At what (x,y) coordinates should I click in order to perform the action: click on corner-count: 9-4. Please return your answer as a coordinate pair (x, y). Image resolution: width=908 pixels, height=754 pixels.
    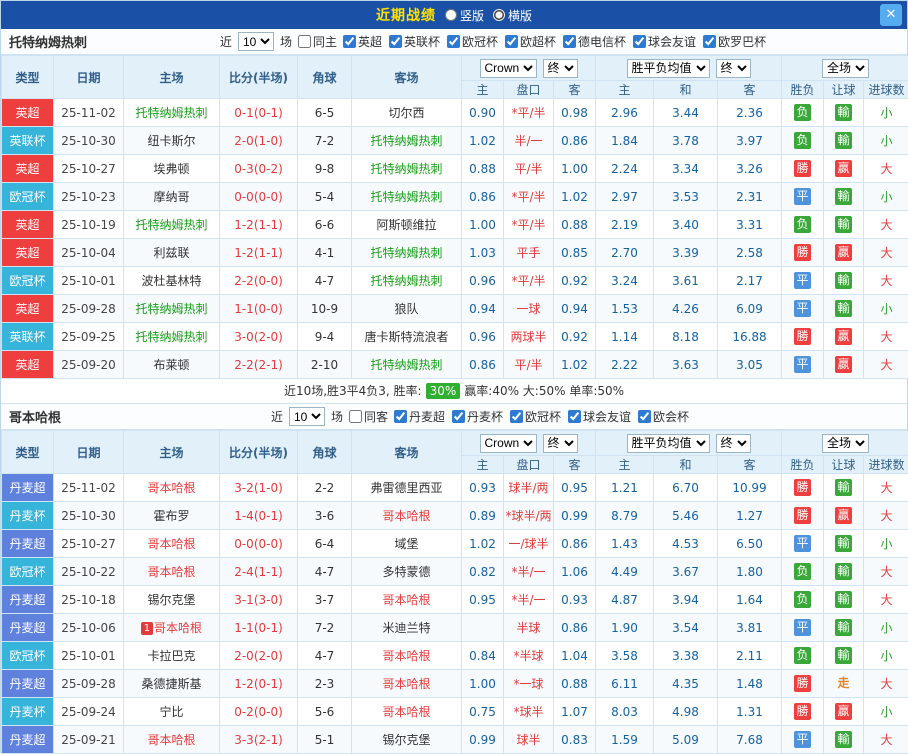
    Looking at the image, I should click on (325, 337).